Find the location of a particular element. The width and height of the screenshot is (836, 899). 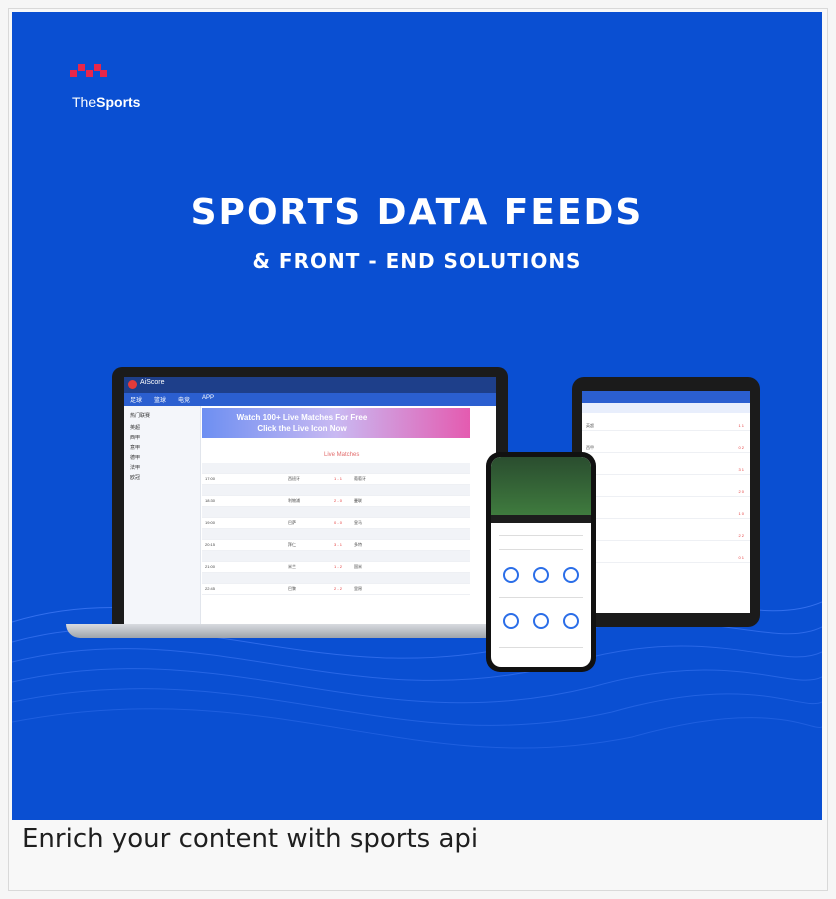

list-item: 荷甲 2 2 is located at coordinates (666, 536).